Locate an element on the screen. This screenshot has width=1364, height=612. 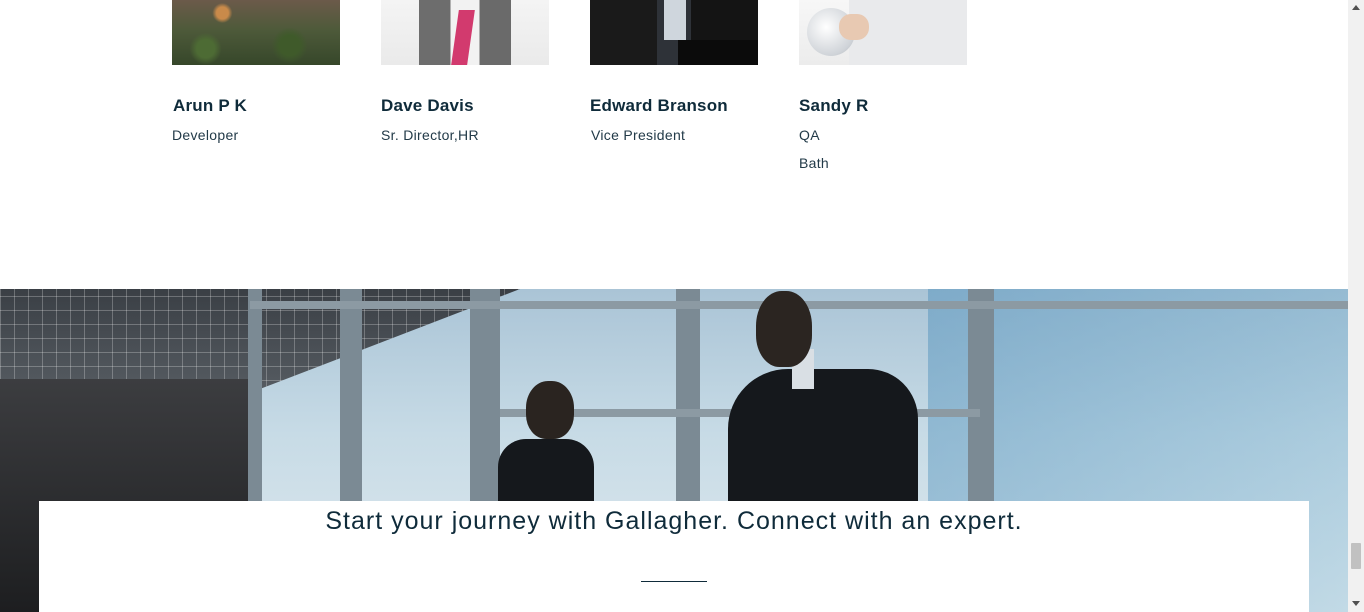
scrollbar-thumb is located at coordinates (1356, 556).